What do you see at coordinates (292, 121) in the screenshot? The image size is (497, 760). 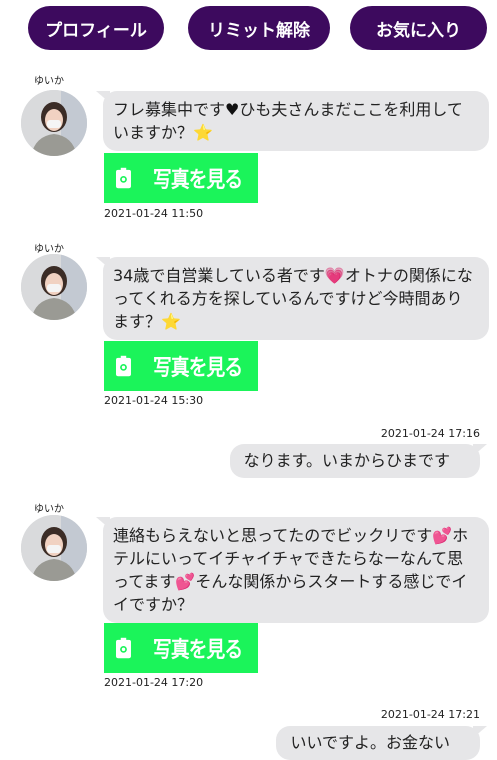 I see `message-bubble: フレ募集中です♥ひも夫さんまだここを利用していますか？⭐` at bounding box center [292, 121].